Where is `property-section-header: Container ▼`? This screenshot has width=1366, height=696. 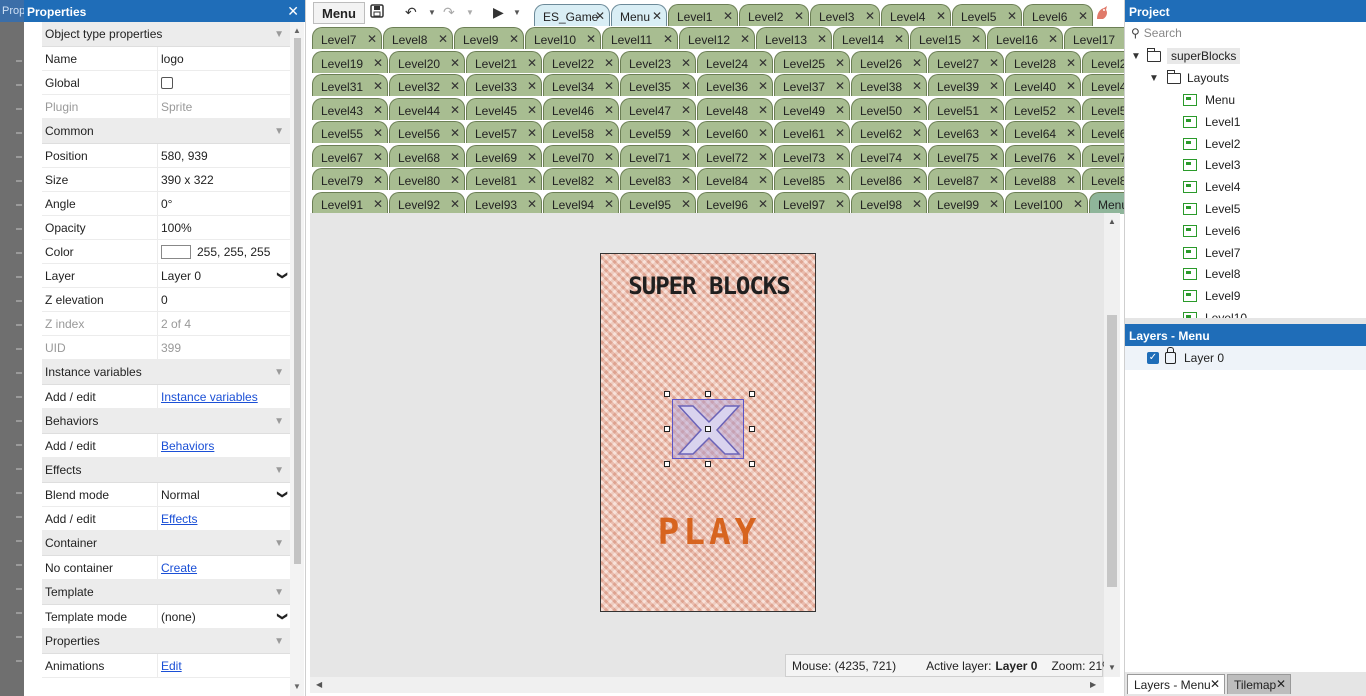
property-section-header: Container ▼ is located at coordinates (166, 543).